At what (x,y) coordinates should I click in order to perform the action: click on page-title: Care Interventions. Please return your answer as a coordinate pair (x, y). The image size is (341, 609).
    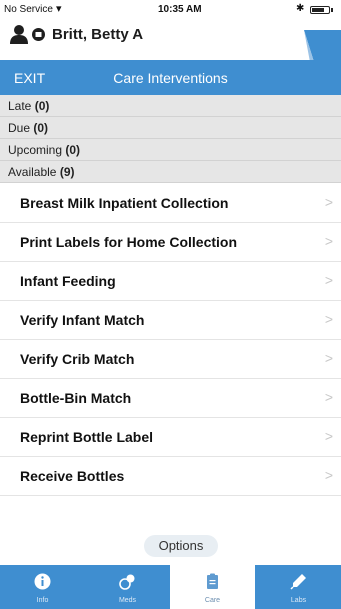
    Looking at the image, I should click on (170, 78).